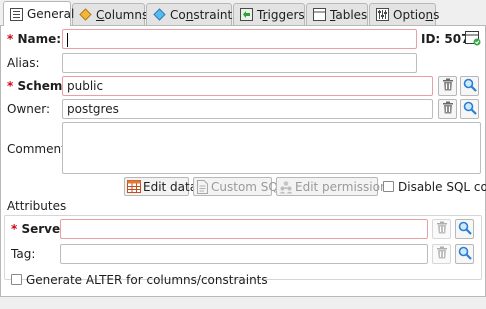 This screenshot has width=486, height=309. Describe the element at coordinates (416, 14) in the screenshot. I see `tab-label: Options` at that location.